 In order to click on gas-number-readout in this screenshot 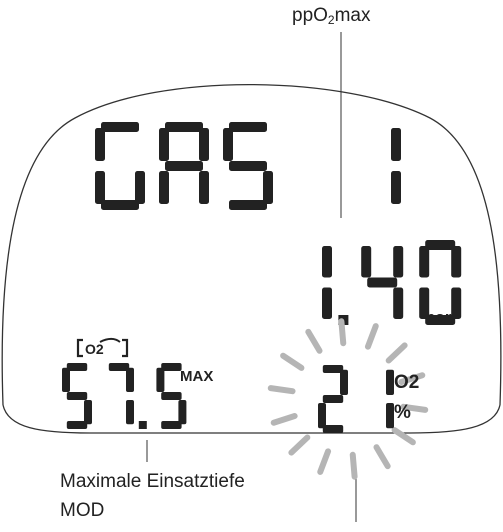, I will do `click(248, 166)`.